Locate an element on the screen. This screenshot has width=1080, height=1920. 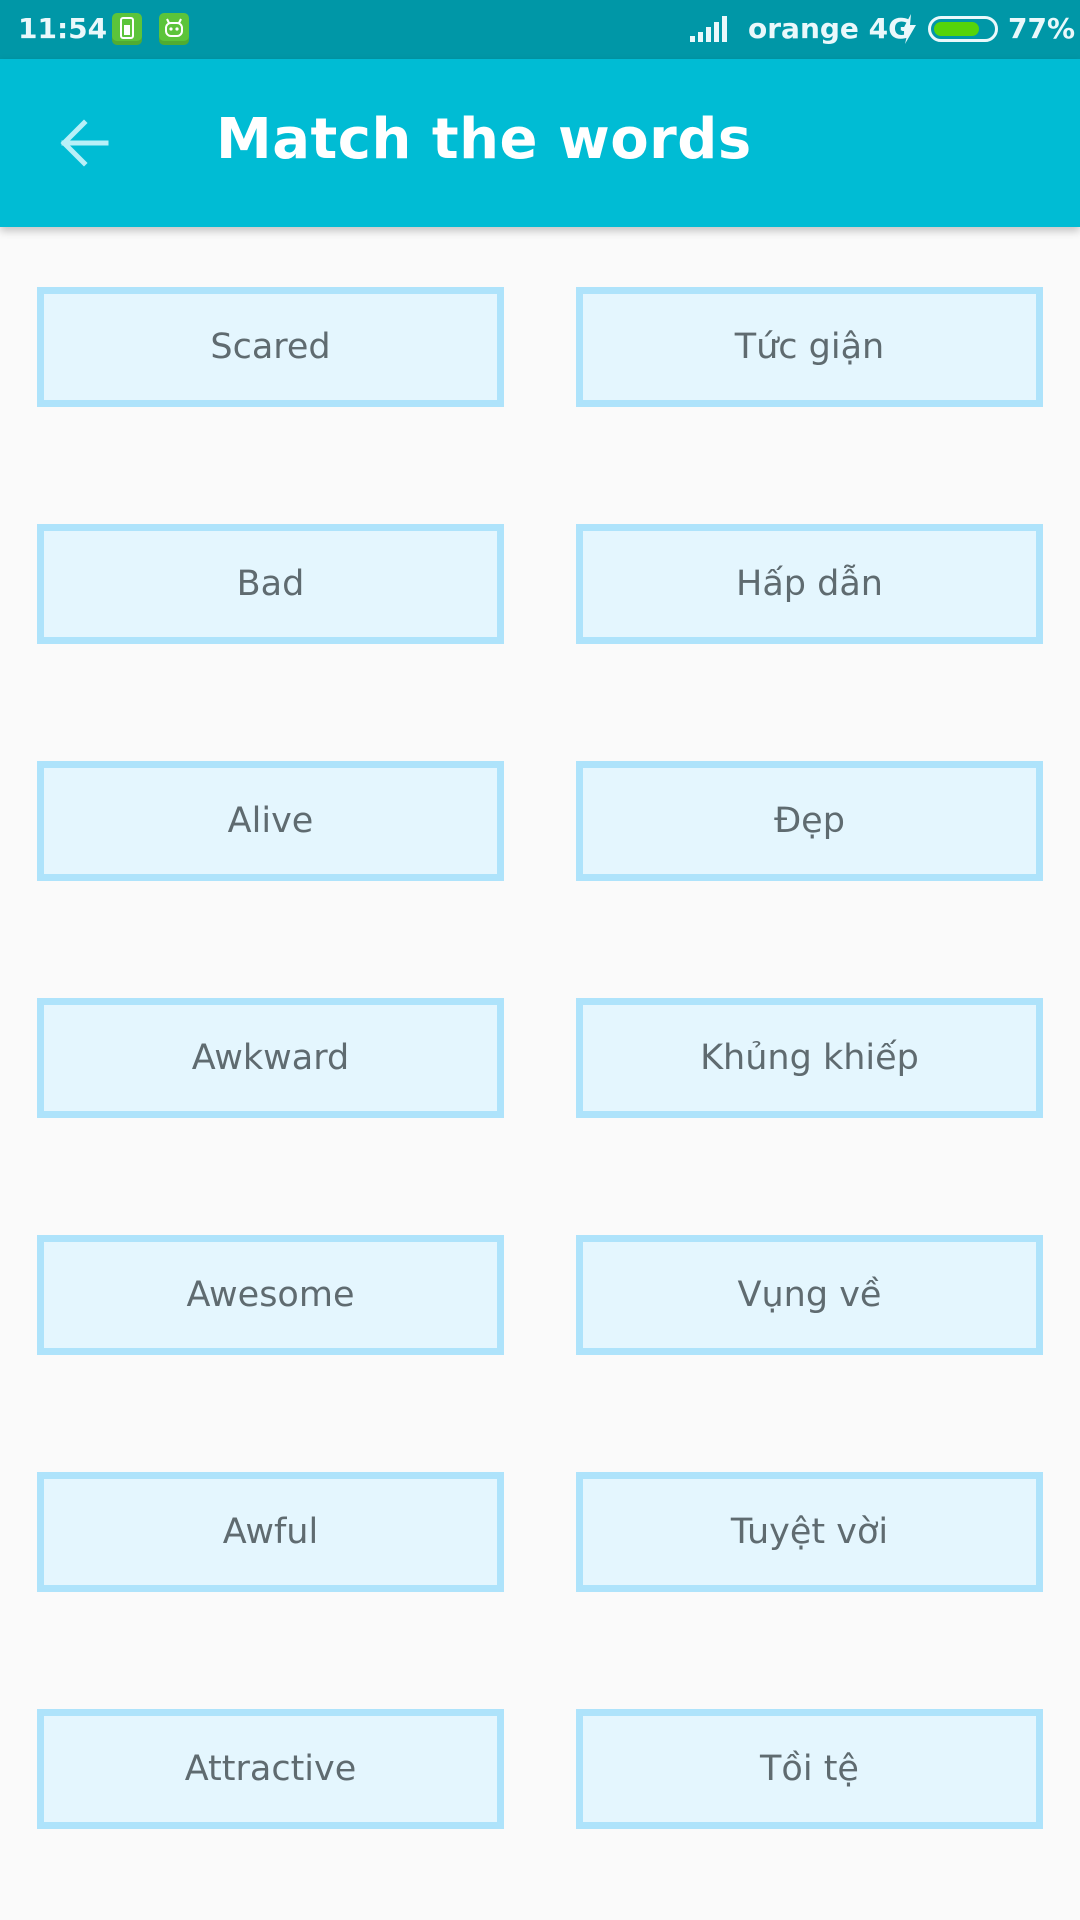
arrow-left-icon is located at coordinates (84, 143).